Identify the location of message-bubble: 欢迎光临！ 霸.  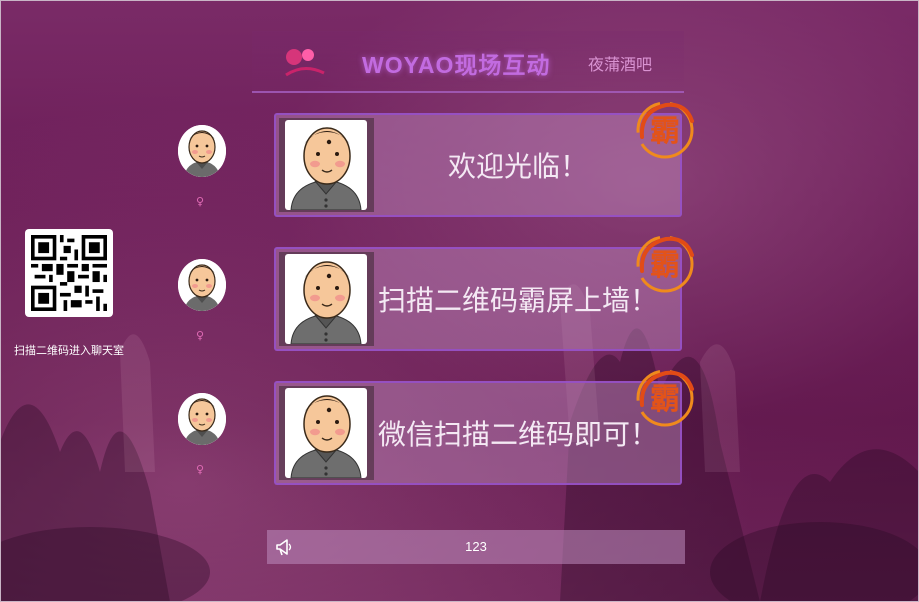
(484, 159).